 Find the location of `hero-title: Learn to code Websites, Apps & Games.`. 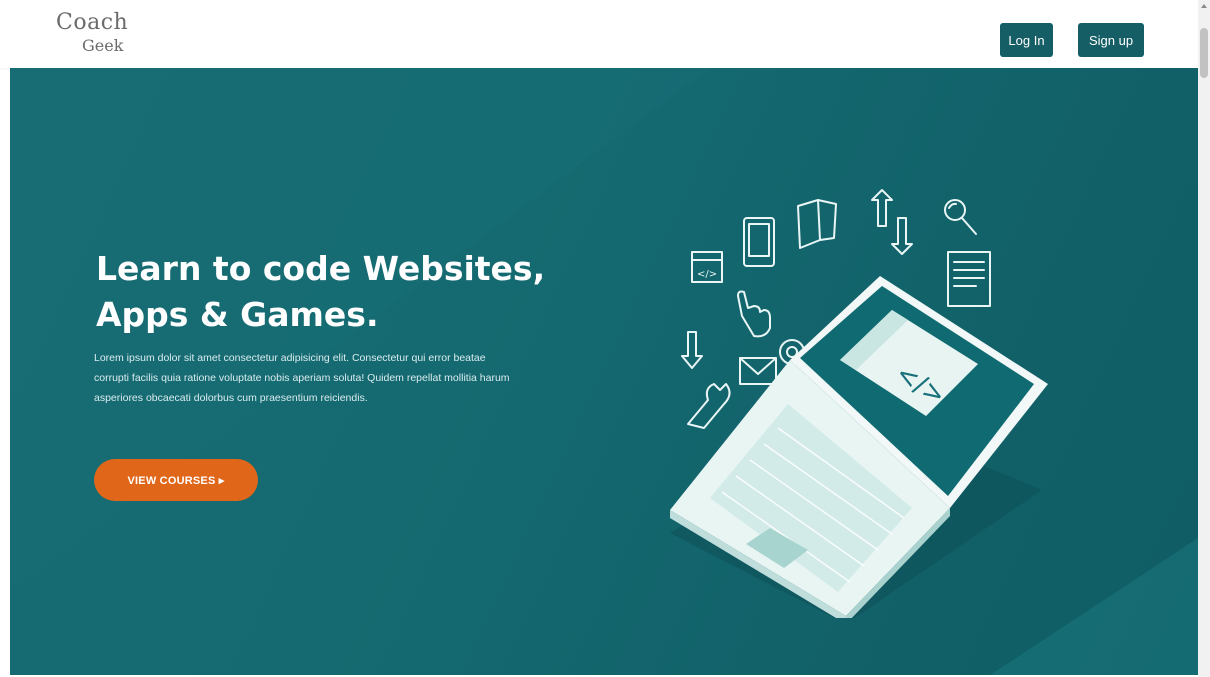

hero-title: Learn to code Websites, Apps & Games. is located at coordinates (321, 291).